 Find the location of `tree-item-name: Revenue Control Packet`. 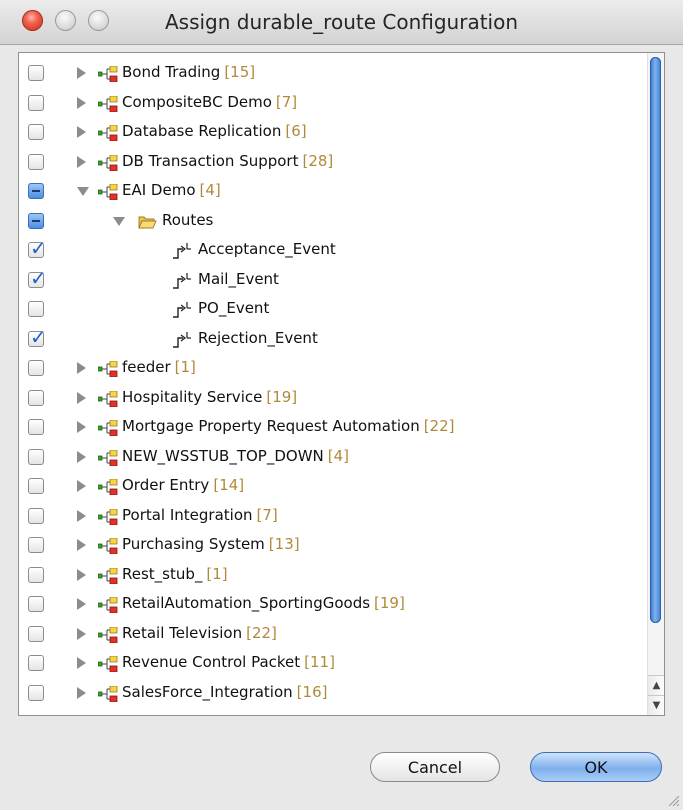

tree-item-name: Revenue Control Packet is located at coordinates (211, 662).